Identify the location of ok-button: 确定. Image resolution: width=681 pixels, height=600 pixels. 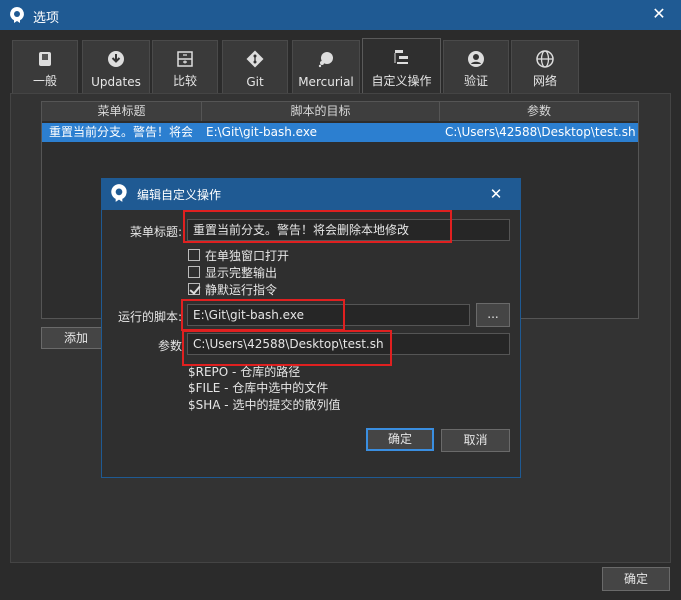
(636, 579).